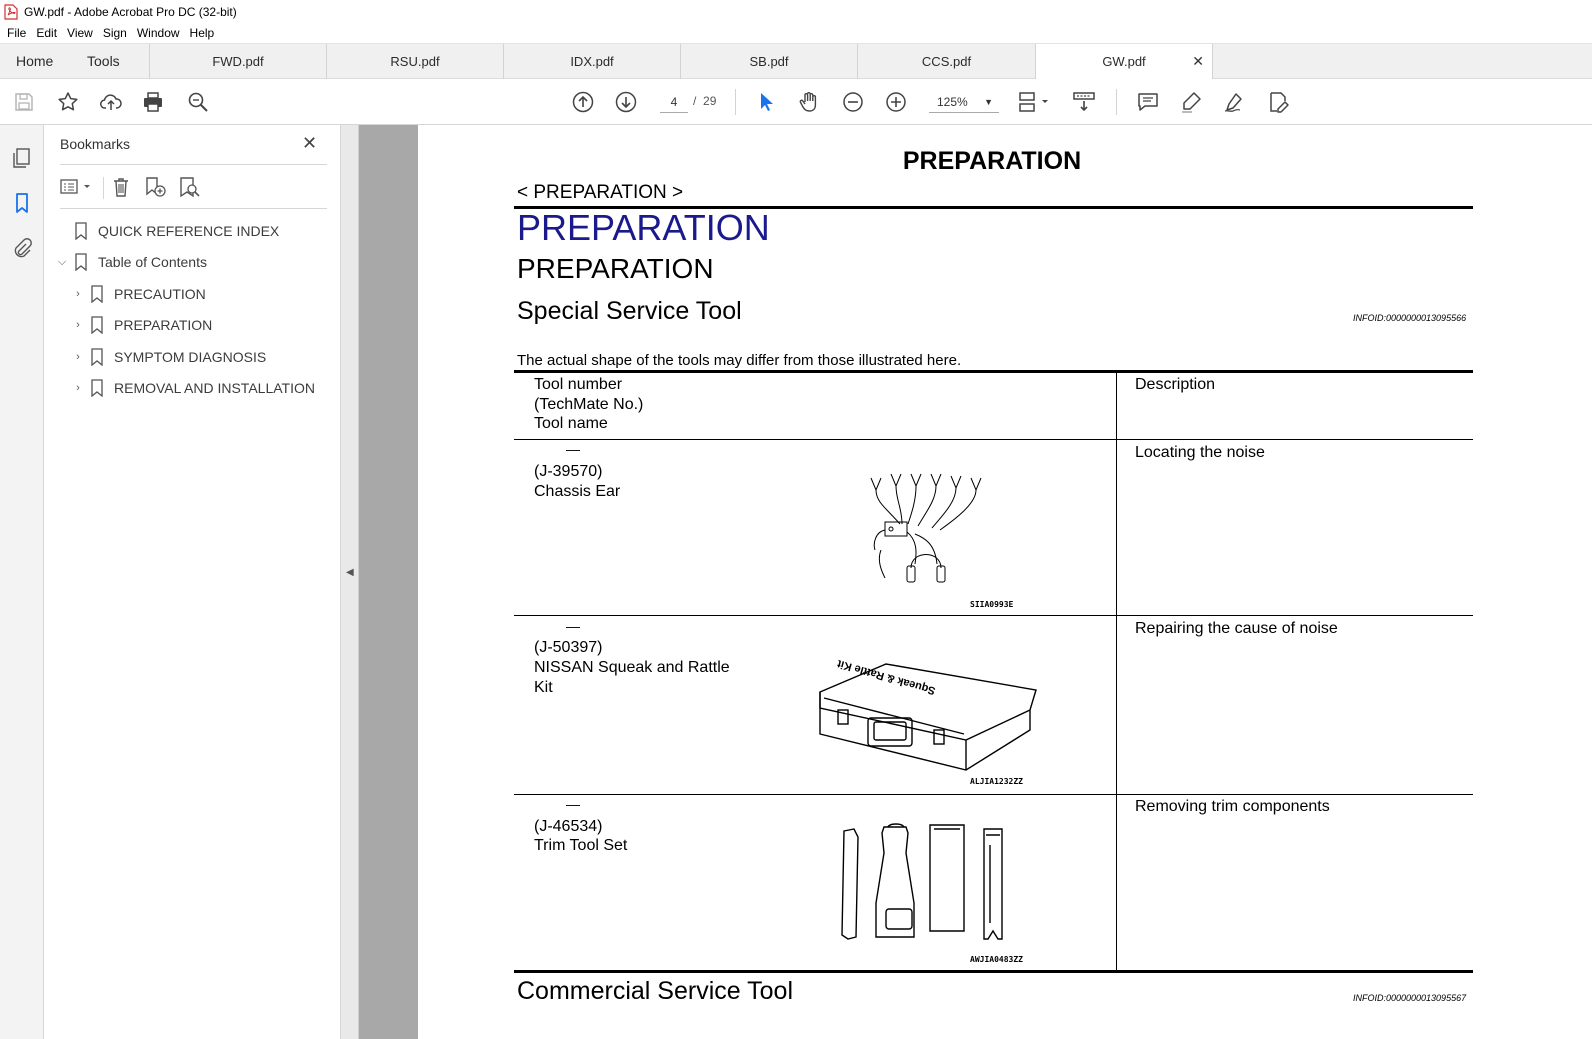 Image resolution: width=1592 pixels, height=1039 pixels. I want to click on star-icon, so click(68, 102).